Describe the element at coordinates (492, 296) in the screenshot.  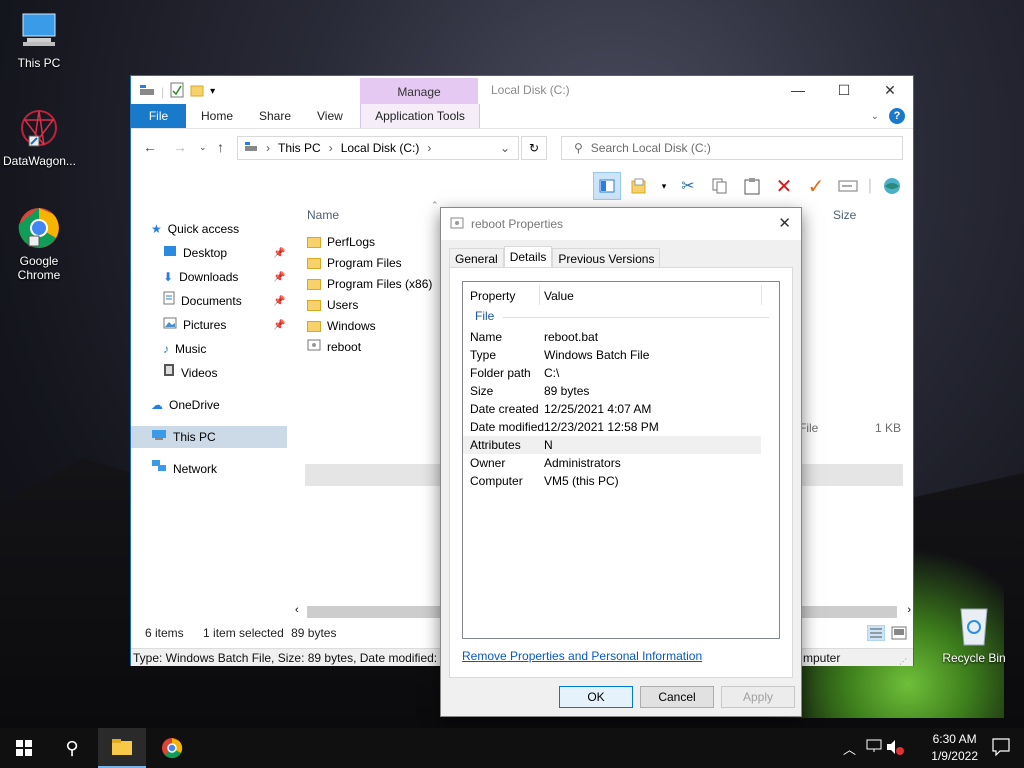
I see `column-header-property: Property` at that location.